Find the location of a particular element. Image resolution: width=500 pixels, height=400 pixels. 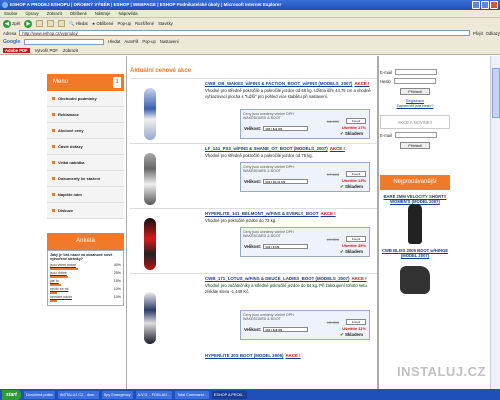

scrollbar-thumb is located at coordinates (496, 93).